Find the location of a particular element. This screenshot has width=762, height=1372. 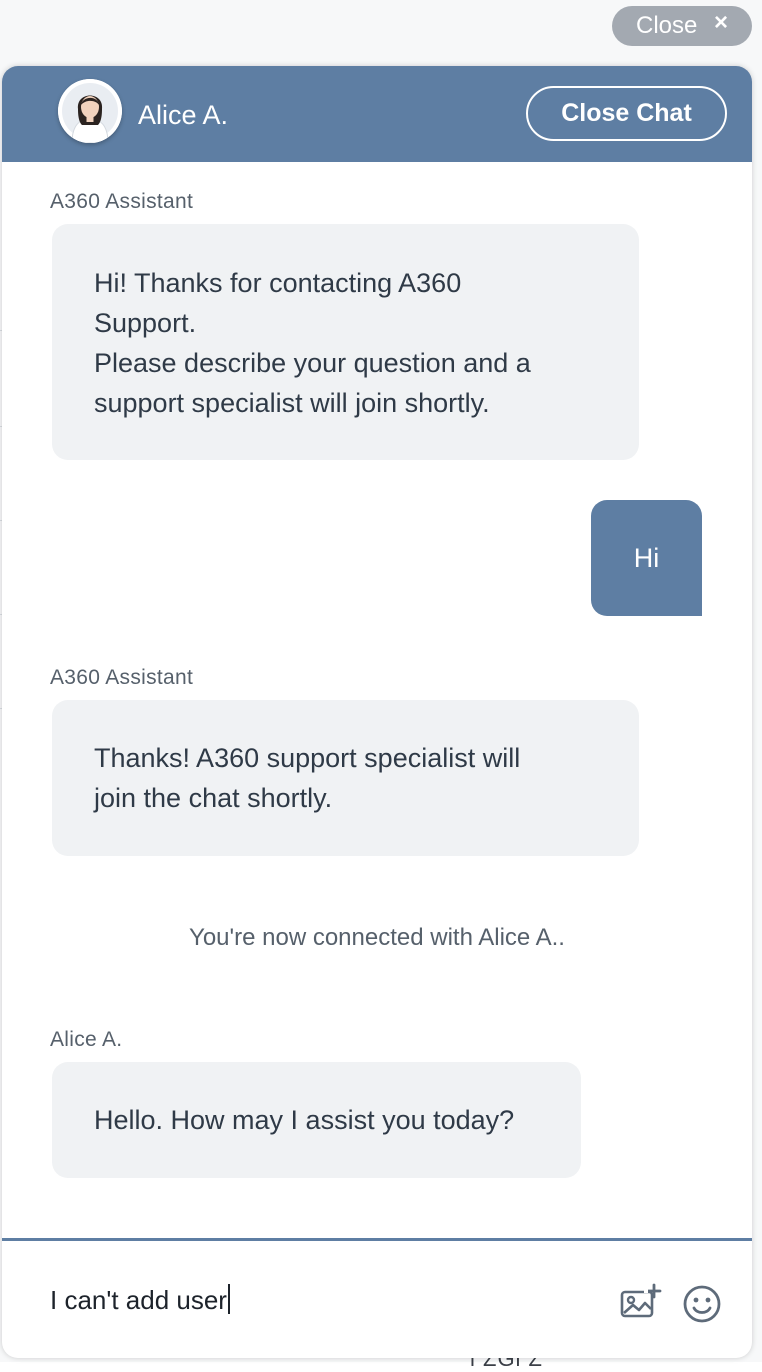

message-line: Hi! Thanks for contacting A360 is located at coordinates (278, 283).